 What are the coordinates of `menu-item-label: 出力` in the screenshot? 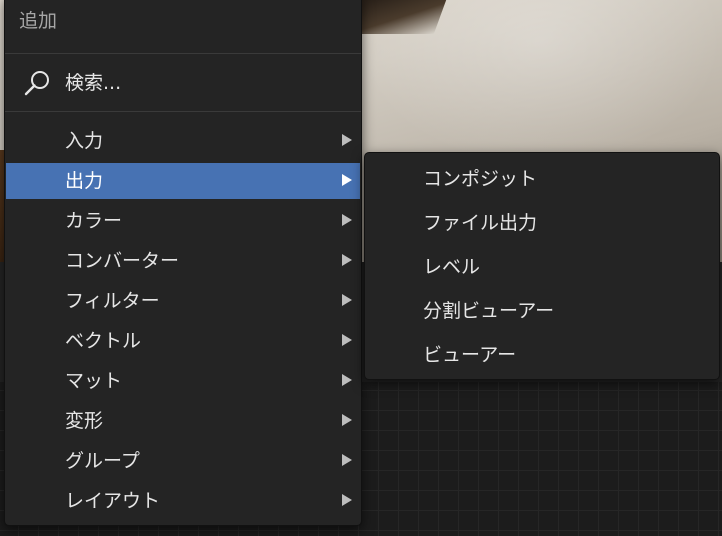 It's located at (84, 181).